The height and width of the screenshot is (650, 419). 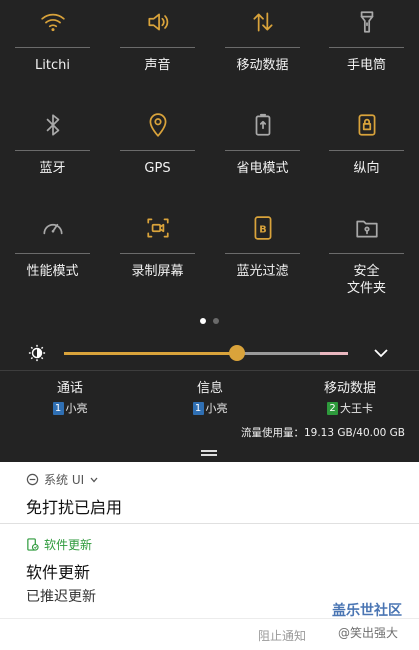 I want to click on quick-tile-screen-record: 录制屏幕, so click(x=157, y=260).